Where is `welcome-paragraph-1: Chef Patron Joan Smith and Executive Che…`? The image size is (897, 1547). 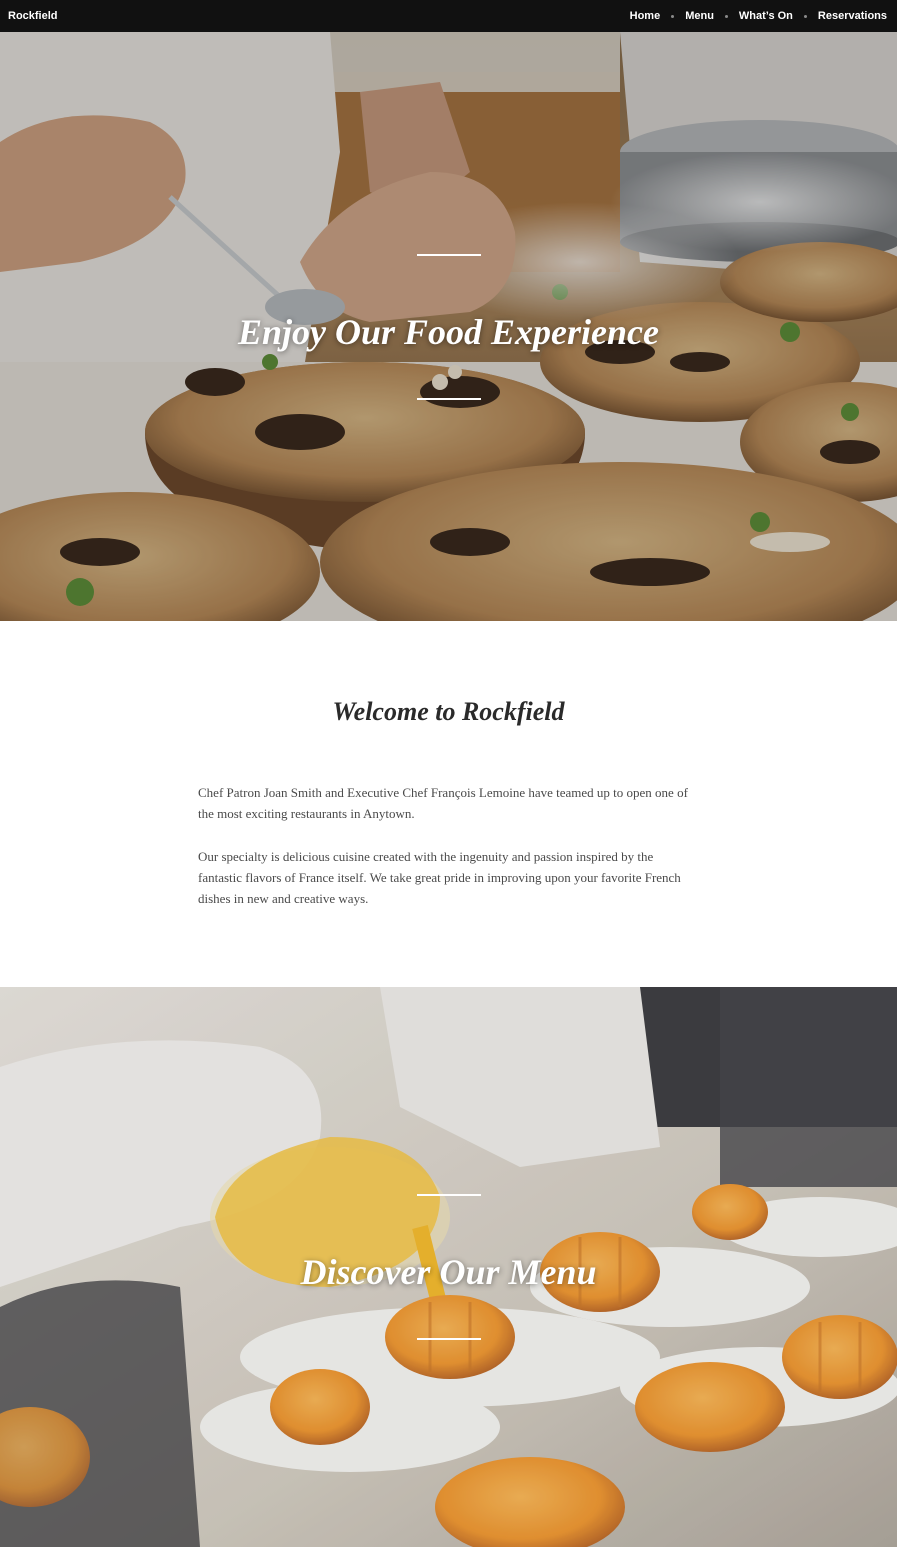
welcome-paragraph-1: Chef Patron Joan Smith and Executive Che… is located at coordinates (443, 803).